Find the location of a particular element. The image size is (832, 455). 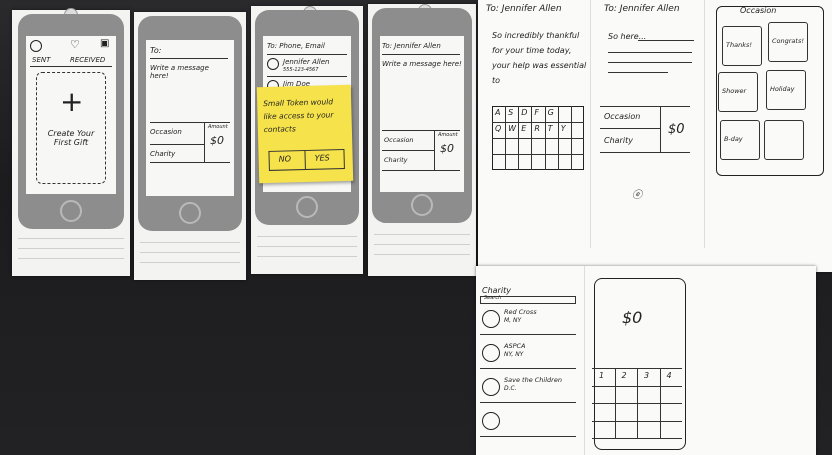

to-label: To: Phone, Email is located at coordinates (296, 46).